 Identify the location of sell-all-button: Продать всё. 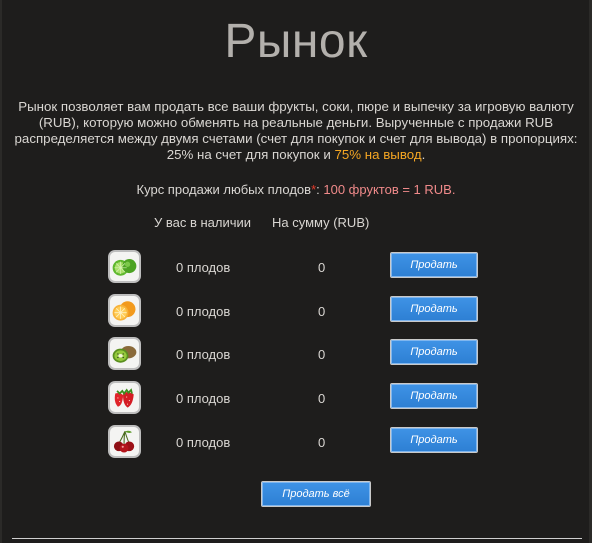
(316, 494).